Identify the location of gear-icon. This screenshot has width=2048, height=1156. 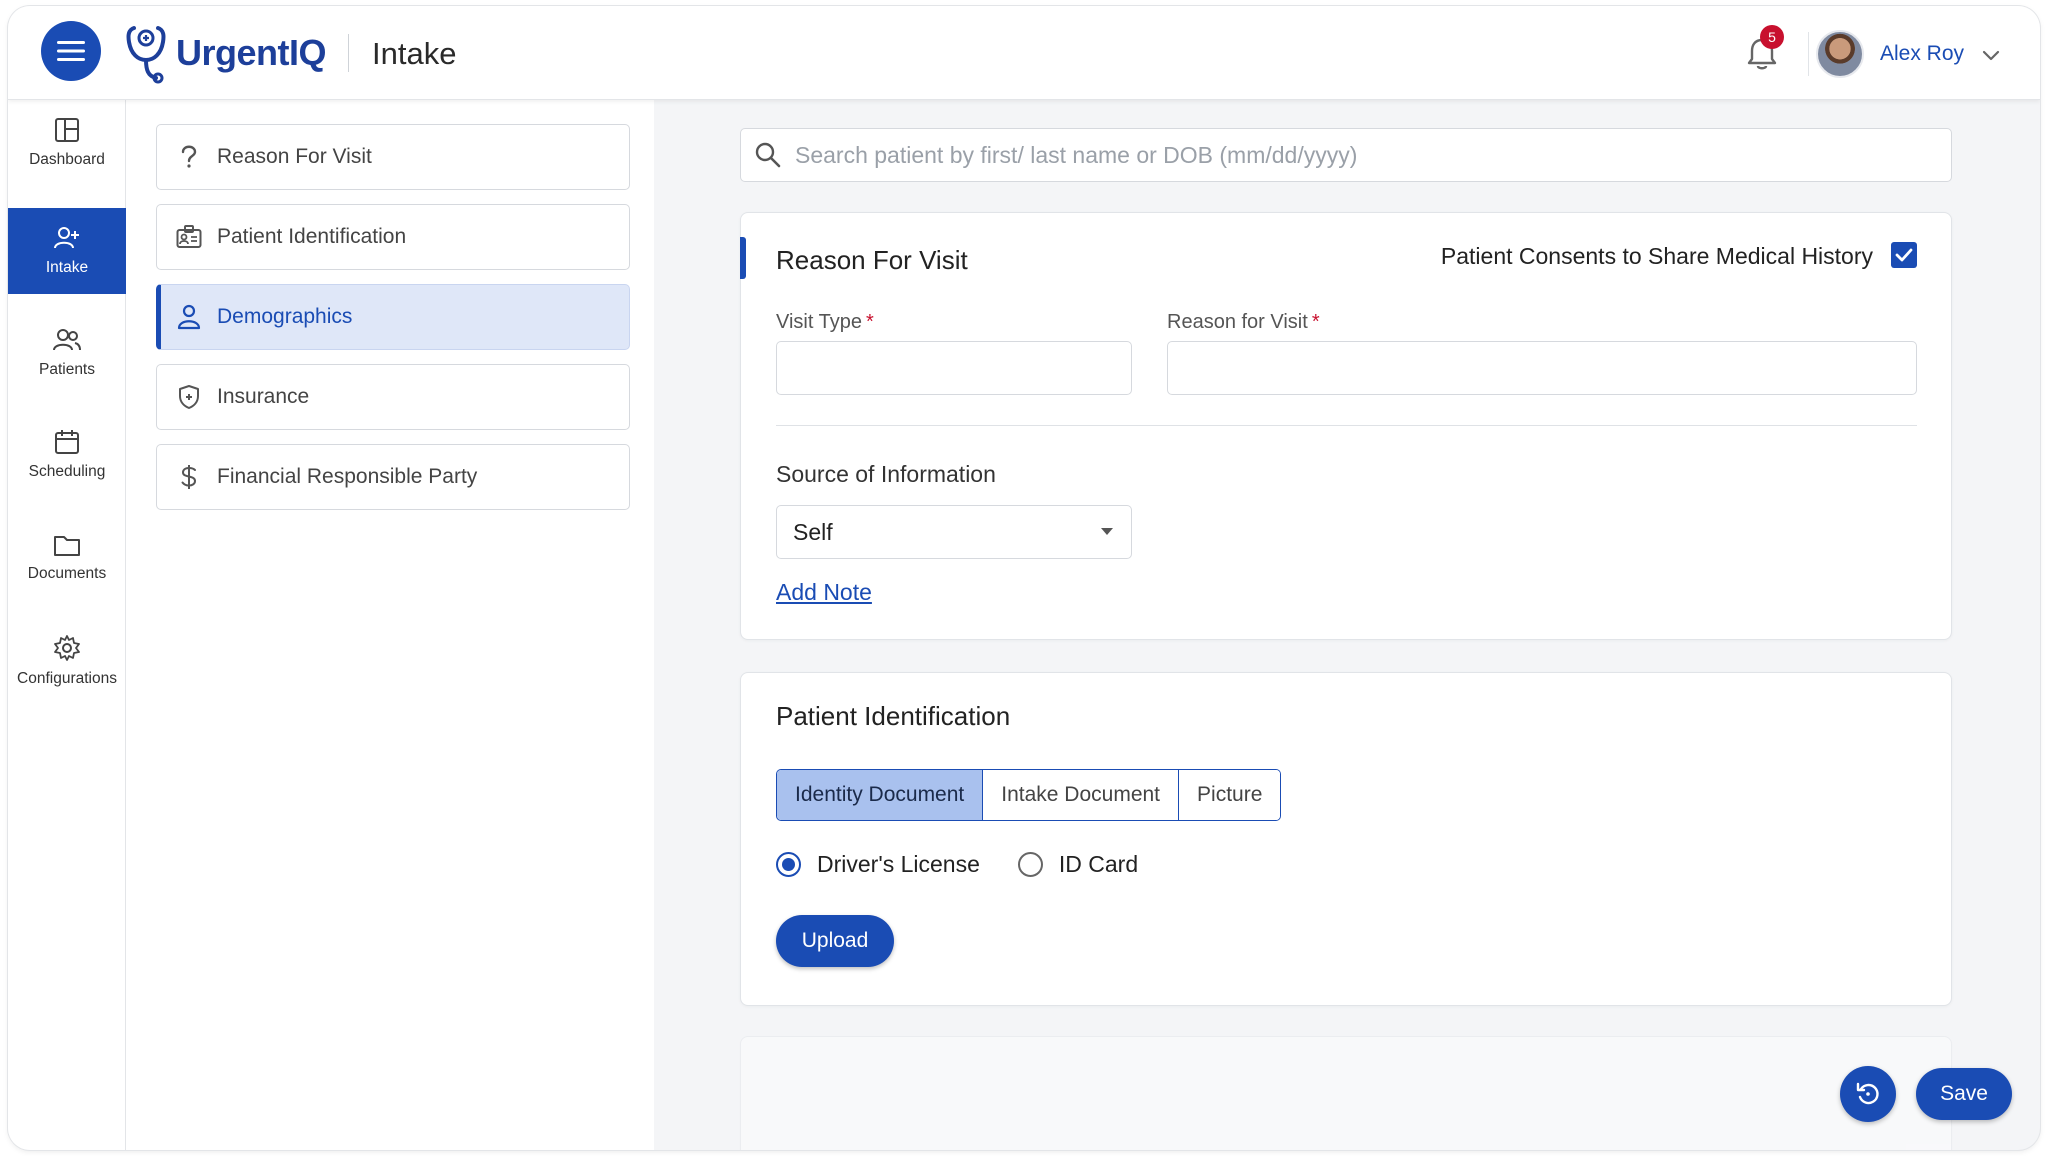
(67, 648).